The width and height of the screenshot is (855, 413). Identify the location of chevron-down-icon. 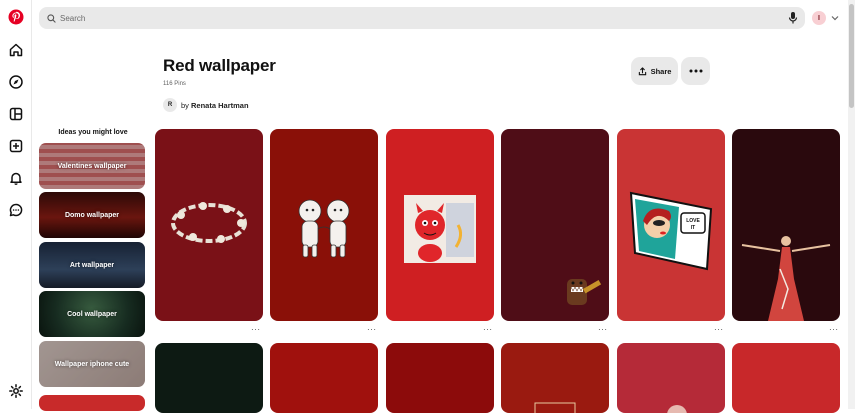
(835, 18).